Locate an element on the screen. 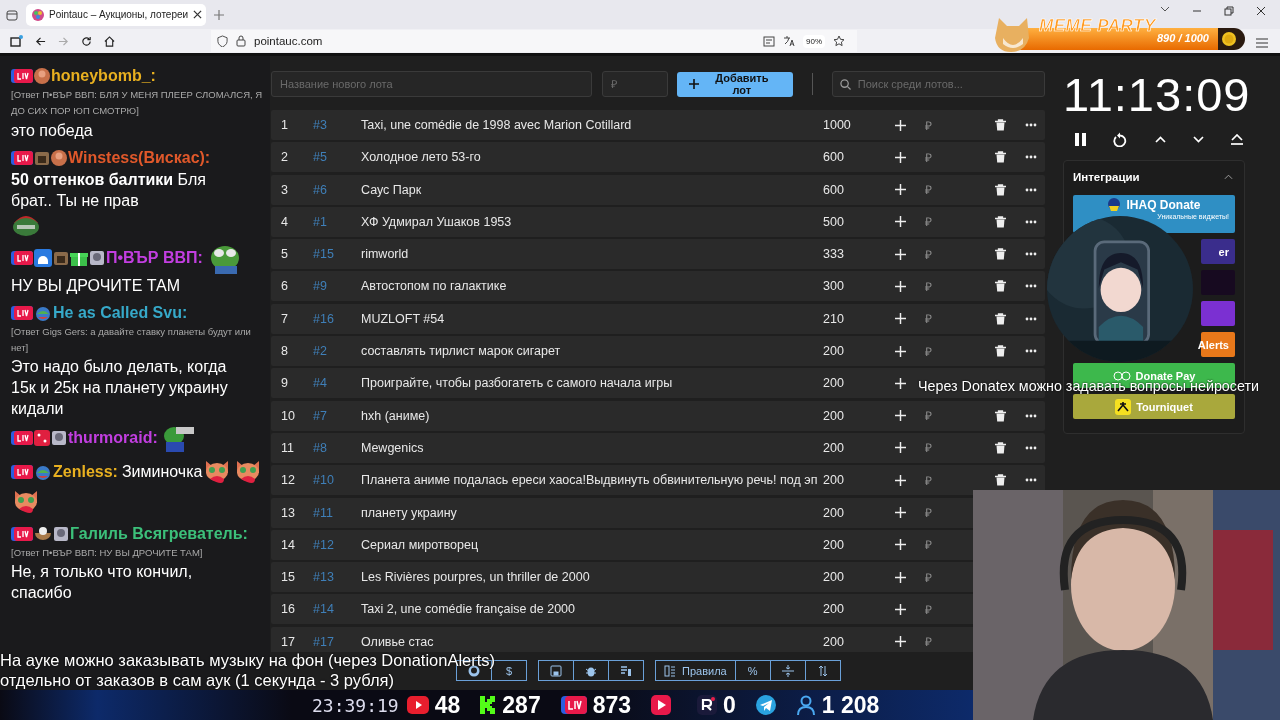  chevron-down-icon is located at coordinates (1165, 9).